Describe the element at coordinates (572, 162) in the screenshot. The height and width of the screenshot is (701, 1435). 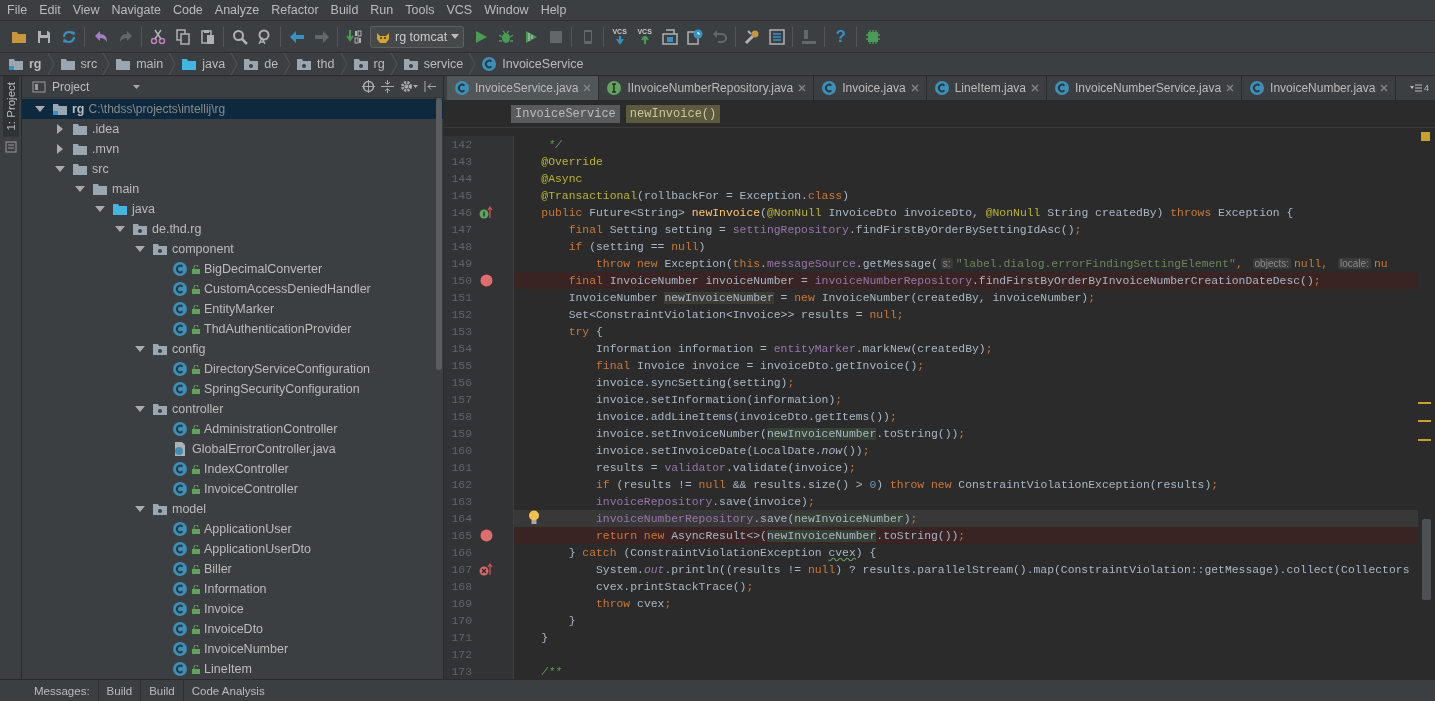
I see `code-line: @Override` at that location.